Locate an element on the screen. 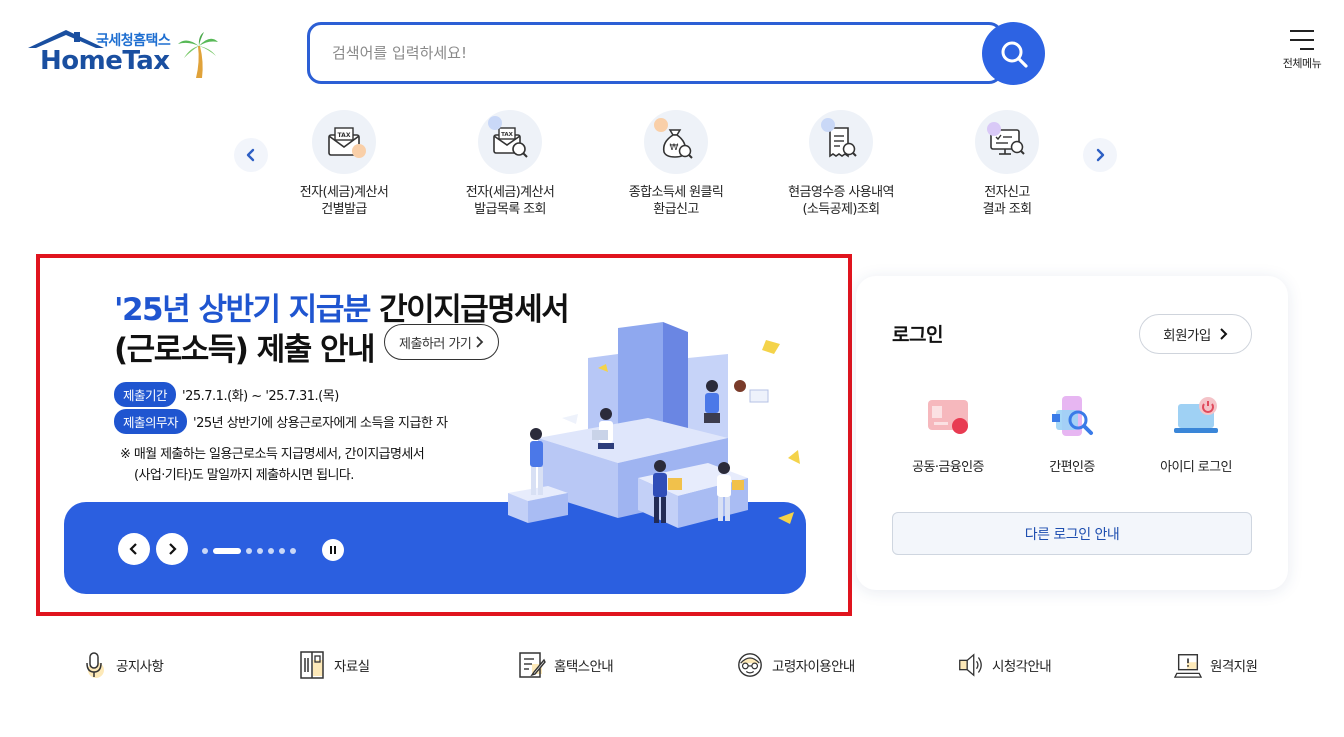 The height and width of the screenshot is (737, 1344). elder-icon is located at coordinates (750, 665).